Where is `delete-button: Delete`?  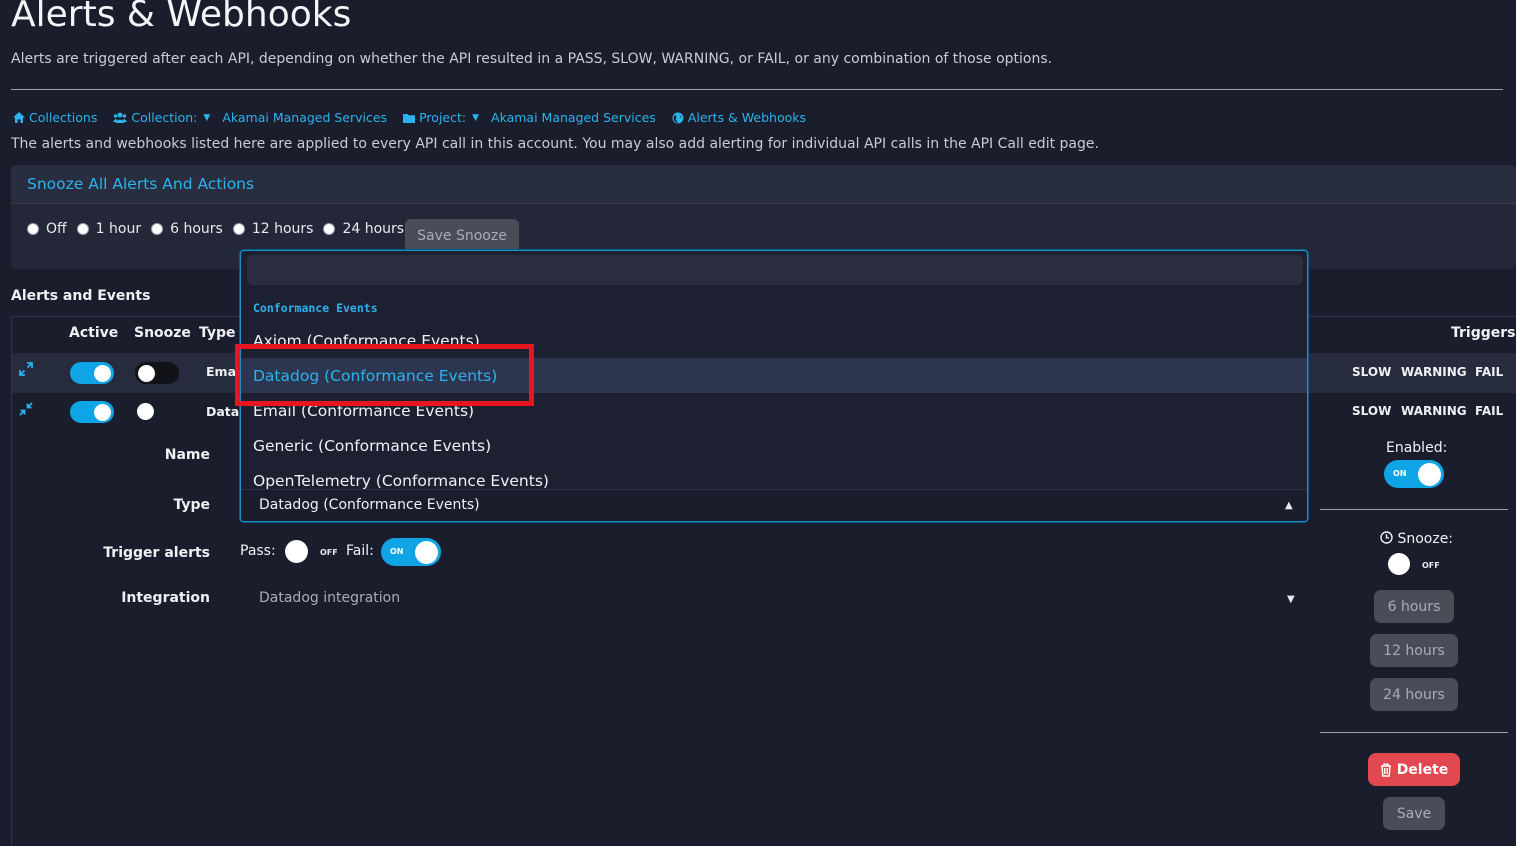
delete-button: Delete is located at coordinates (1414, 769).